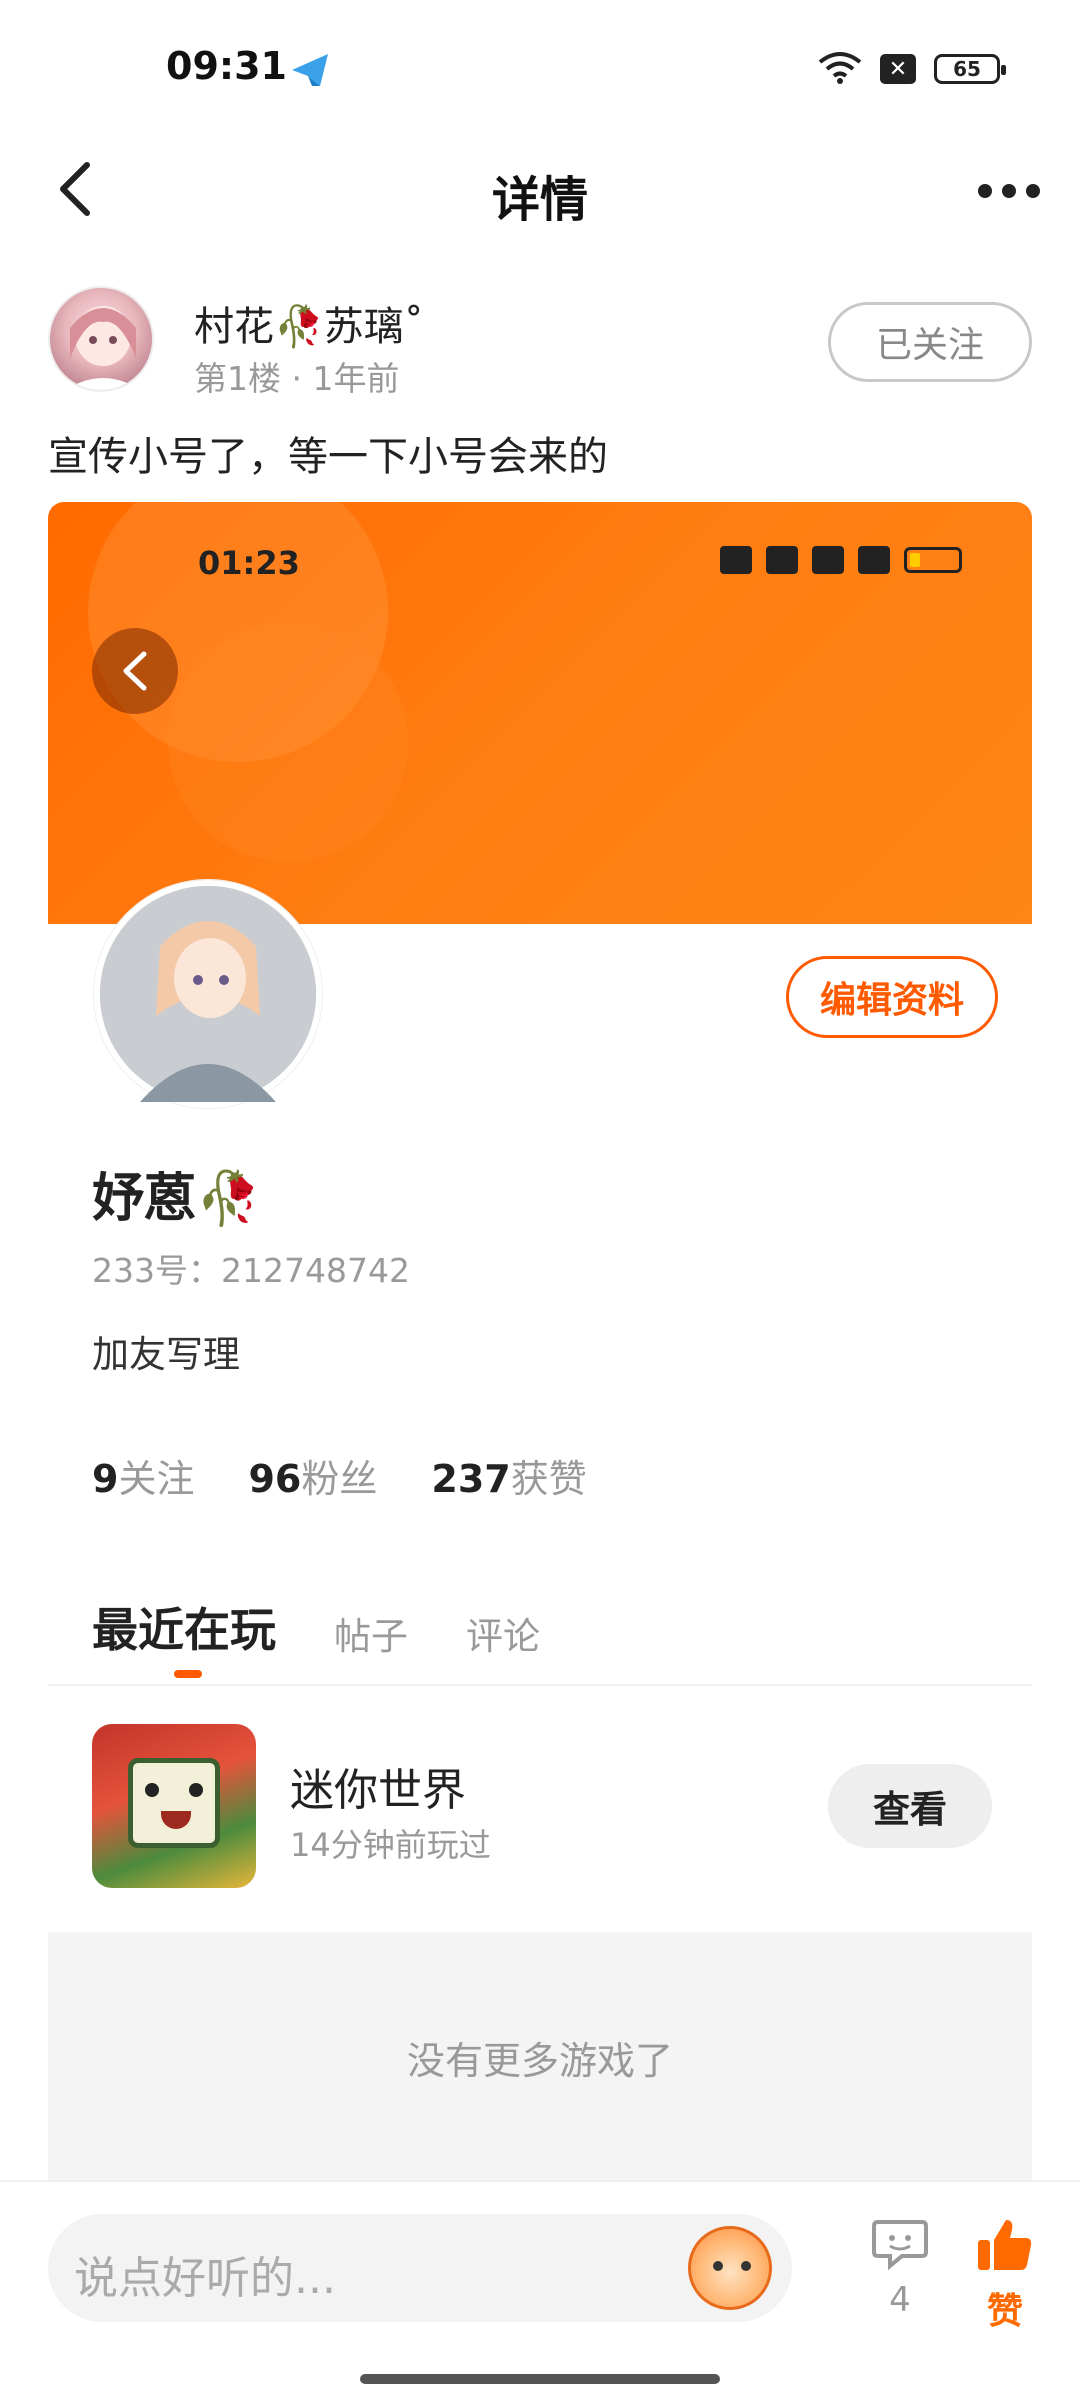 Image resolution: width=1080 pixels, height=2400 pixels. Describe the element at coordinates (101, 339) in the screenshot. I see `author-avatar` at that location.